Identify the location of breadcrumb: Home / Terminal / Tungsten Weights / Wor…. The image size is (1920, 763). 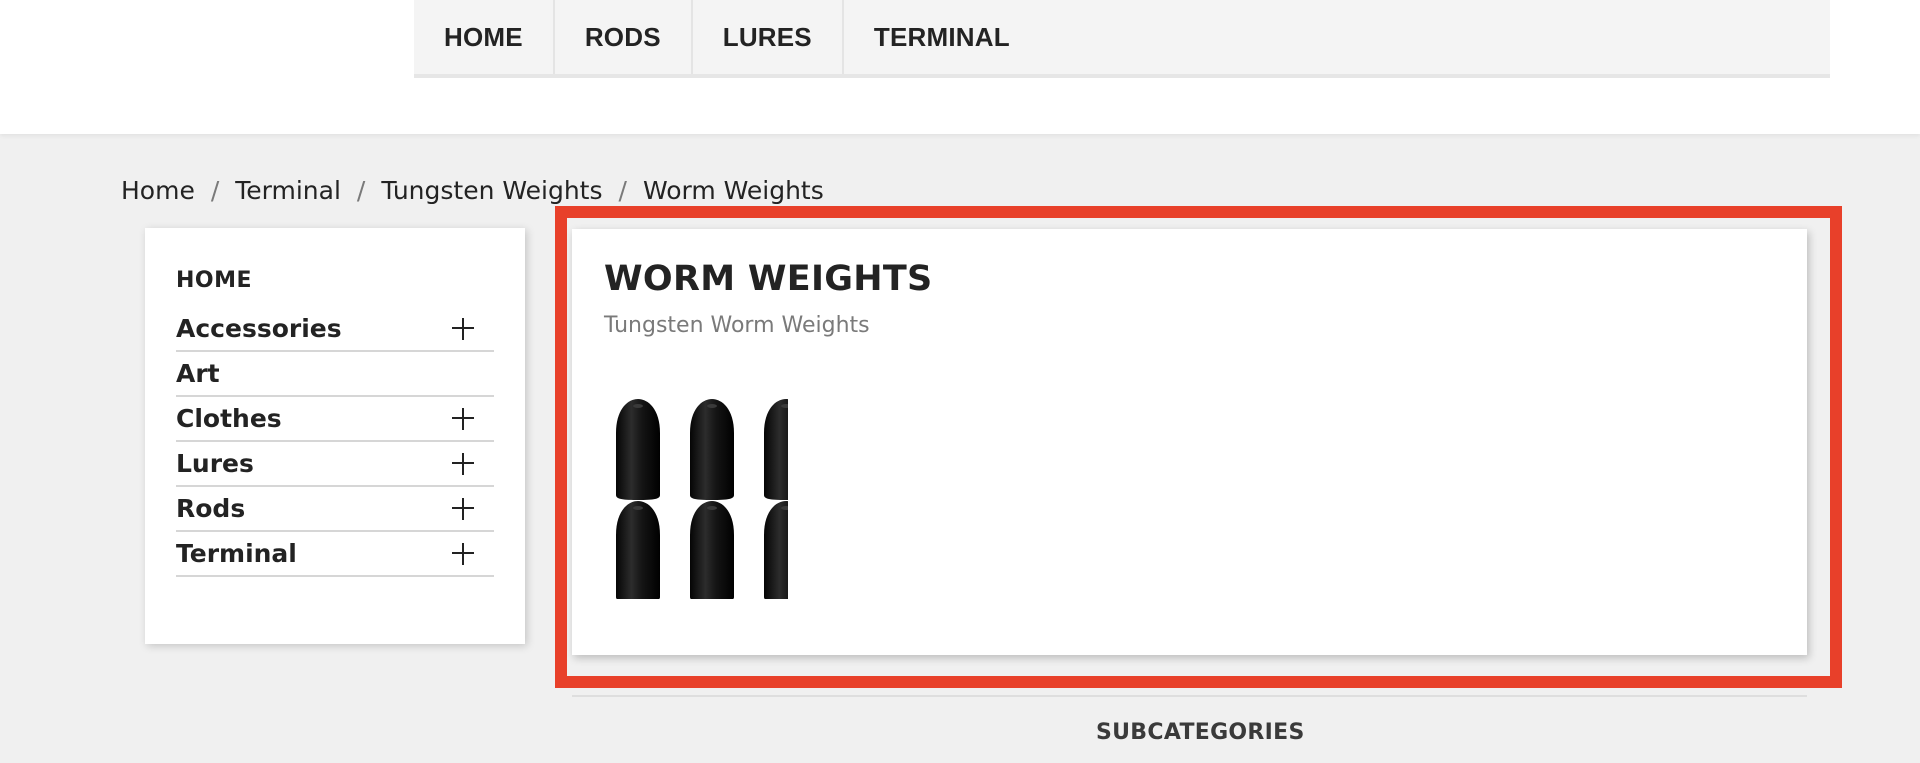
(472, 190).